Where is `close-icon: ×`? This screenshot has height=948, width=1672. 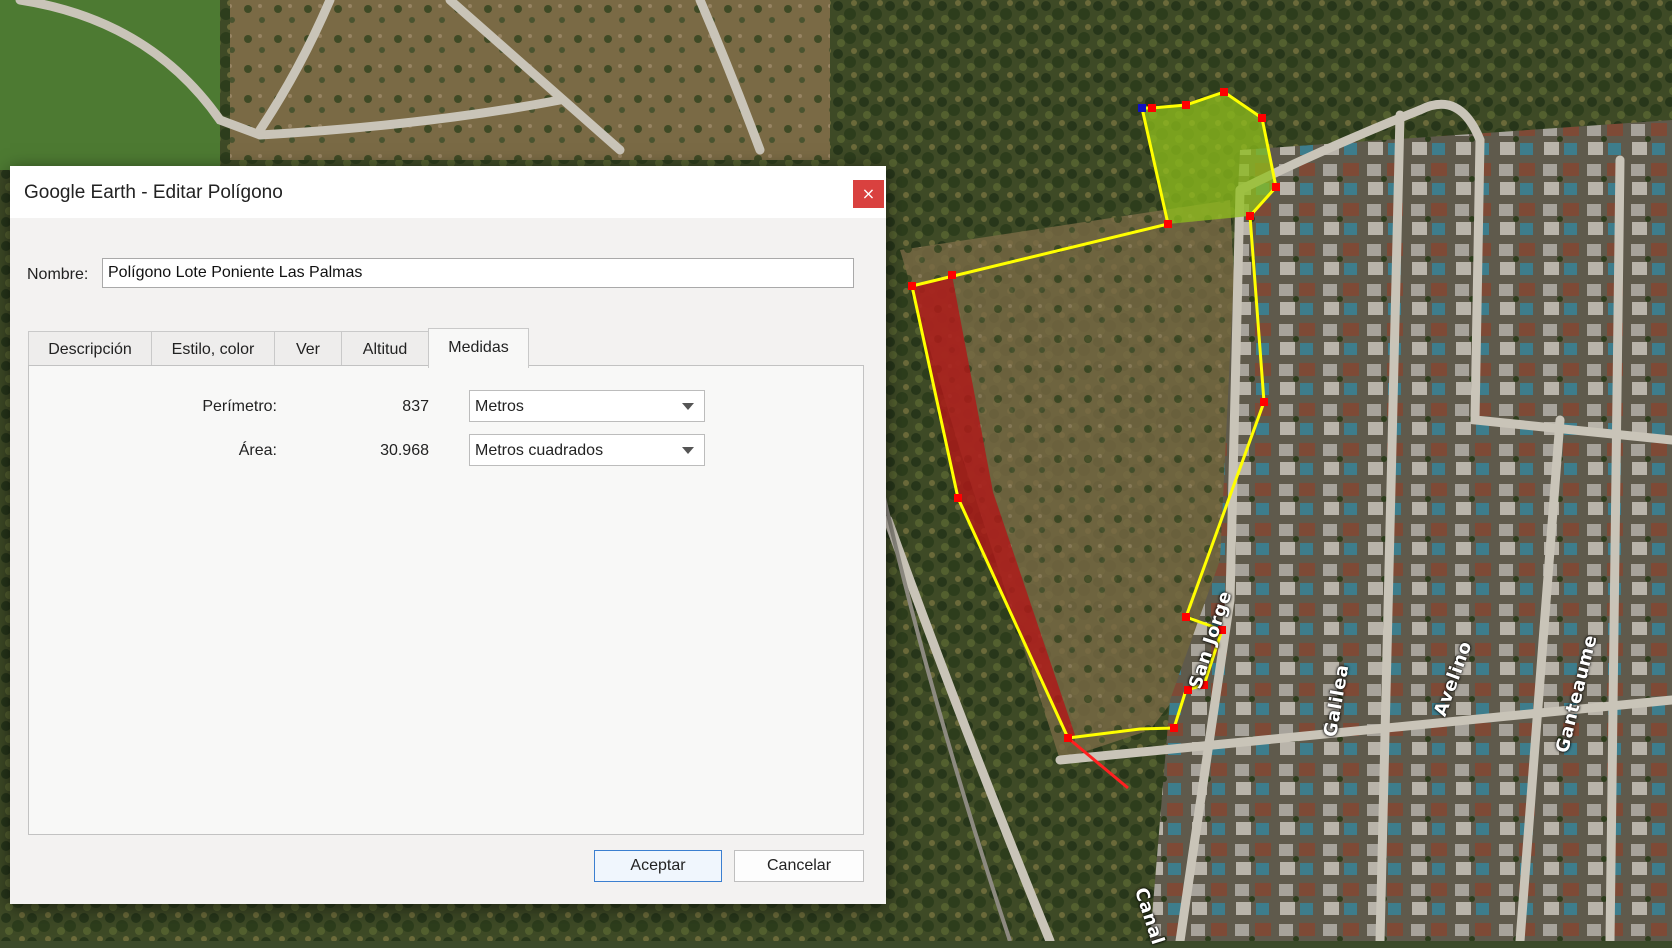 close-icon: × is located at coordinates (868, 193).